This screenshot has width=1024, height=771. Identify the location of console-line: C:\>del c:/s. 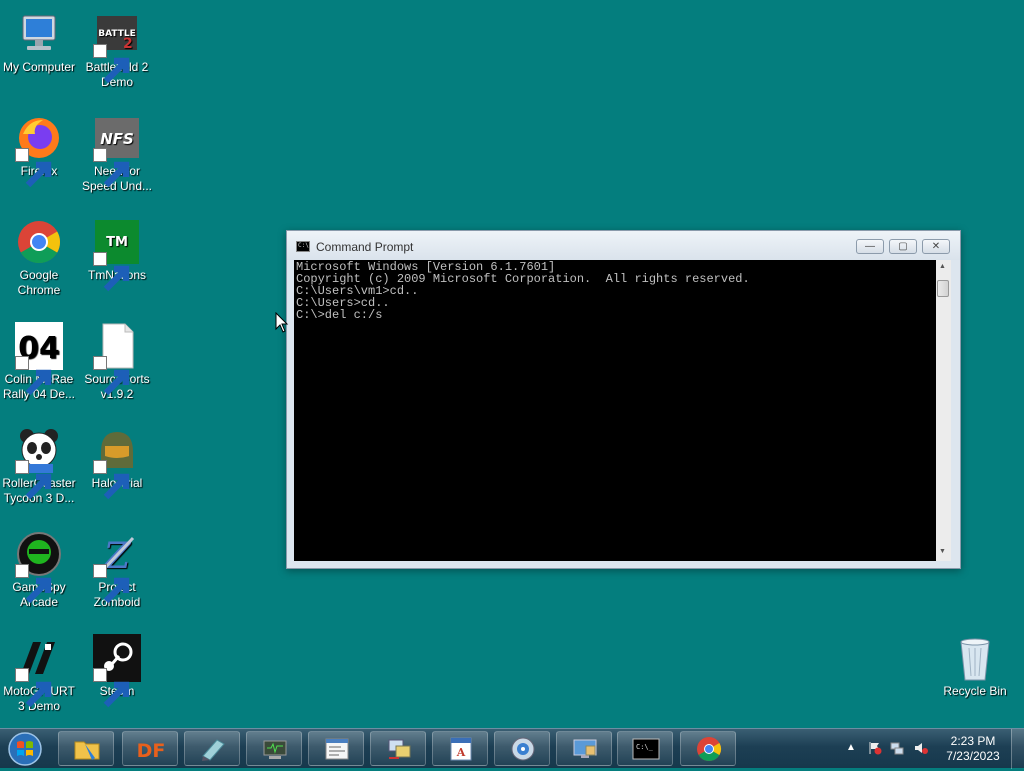
(339, 315).